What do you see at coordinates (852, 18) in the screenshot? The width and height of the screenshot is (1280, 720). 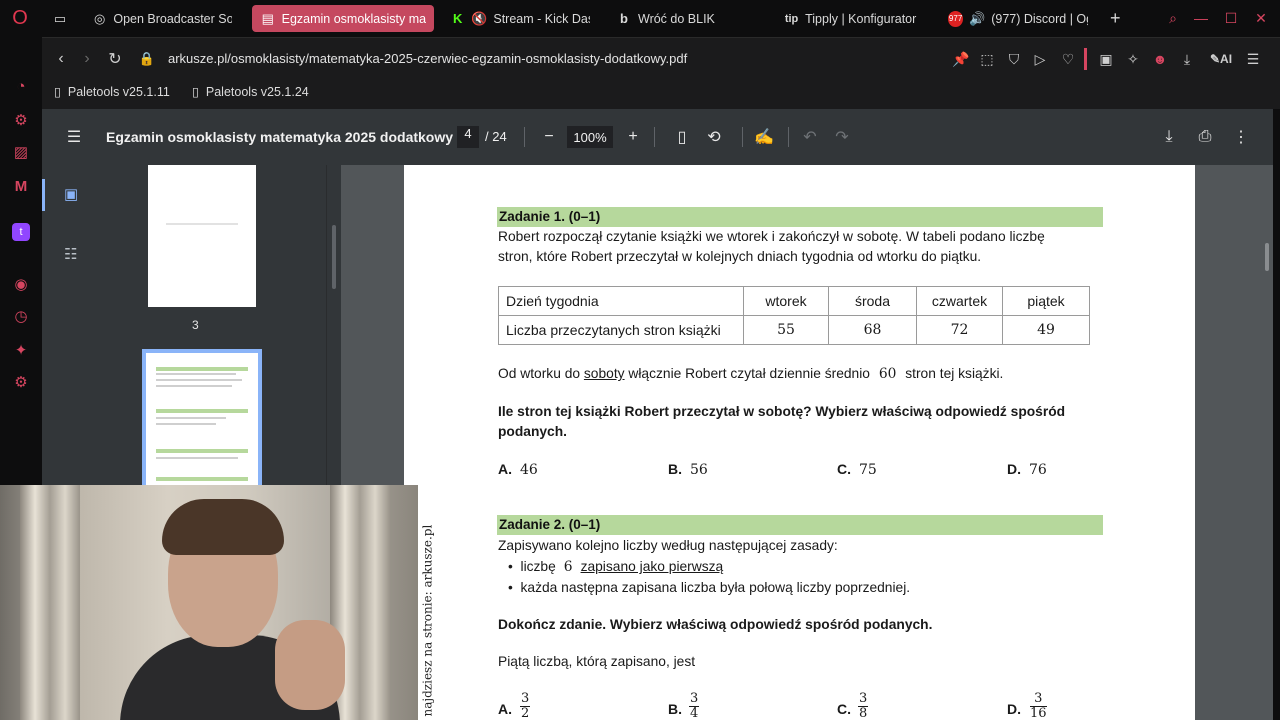 I see `tab-tipply: tip Tipply | Konfigurator d` at bounding box center [852, 18].